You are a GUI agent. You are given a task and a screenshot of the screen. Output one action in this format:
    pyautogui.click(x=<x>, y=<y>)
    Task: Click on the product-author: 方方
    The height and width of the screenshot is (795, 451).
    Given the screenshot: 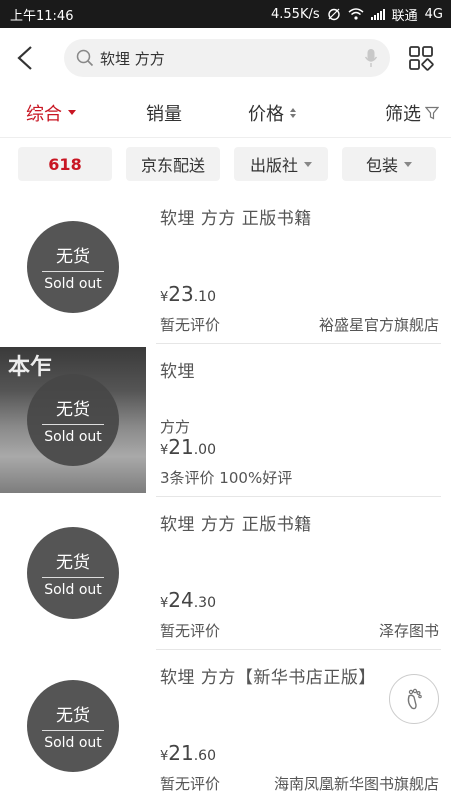 What is the action you would take?
    pyautogui.click(x=175, y=427)
    